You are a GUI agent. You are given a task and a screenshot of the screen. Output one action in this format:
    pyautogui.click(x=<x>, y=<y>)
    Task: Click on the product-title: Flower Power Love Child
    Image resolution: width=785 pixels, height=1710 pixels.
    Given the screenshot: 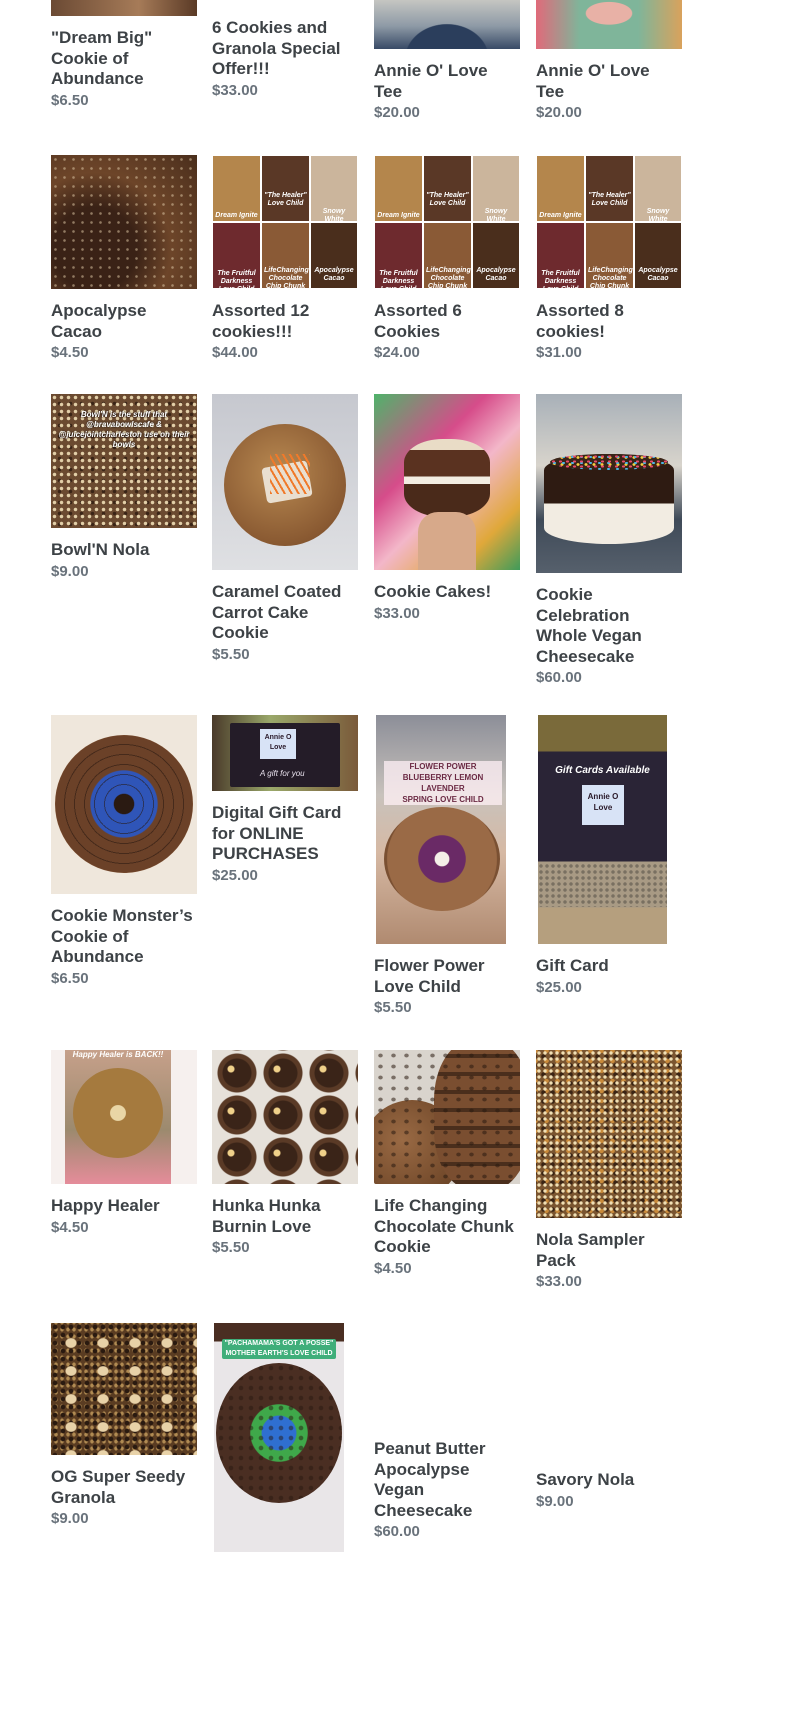 What is the action you would take?
    pyautogui.click(x=447, y=976)
    